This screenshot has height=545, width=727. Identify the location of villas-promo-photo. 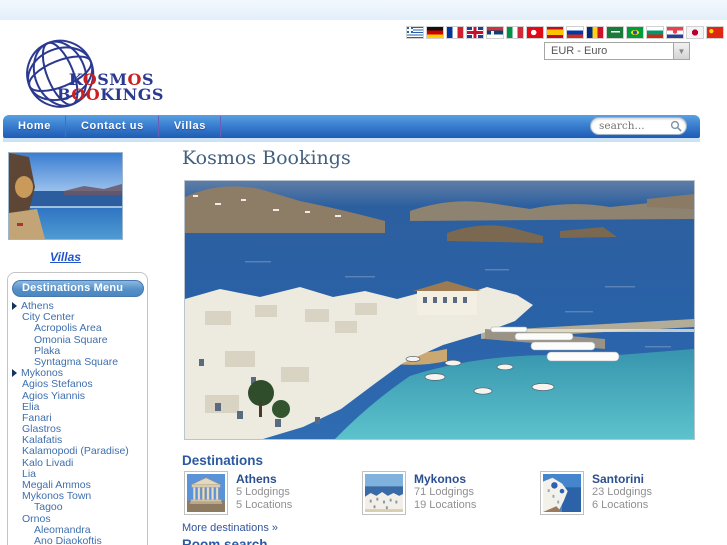
(65, 196).